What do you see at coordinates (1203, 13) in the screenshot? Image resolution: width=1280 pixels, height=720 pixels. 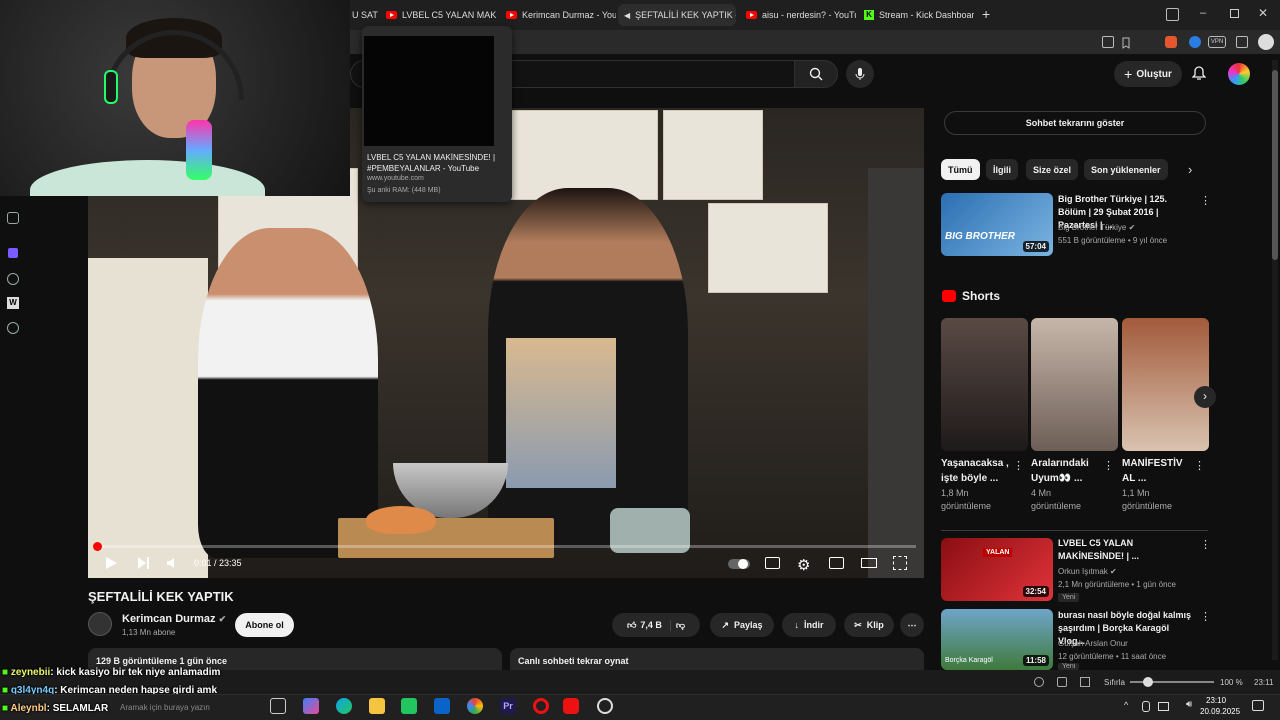 I see `minimize-icon: –` at bounding box center [1203, 13].